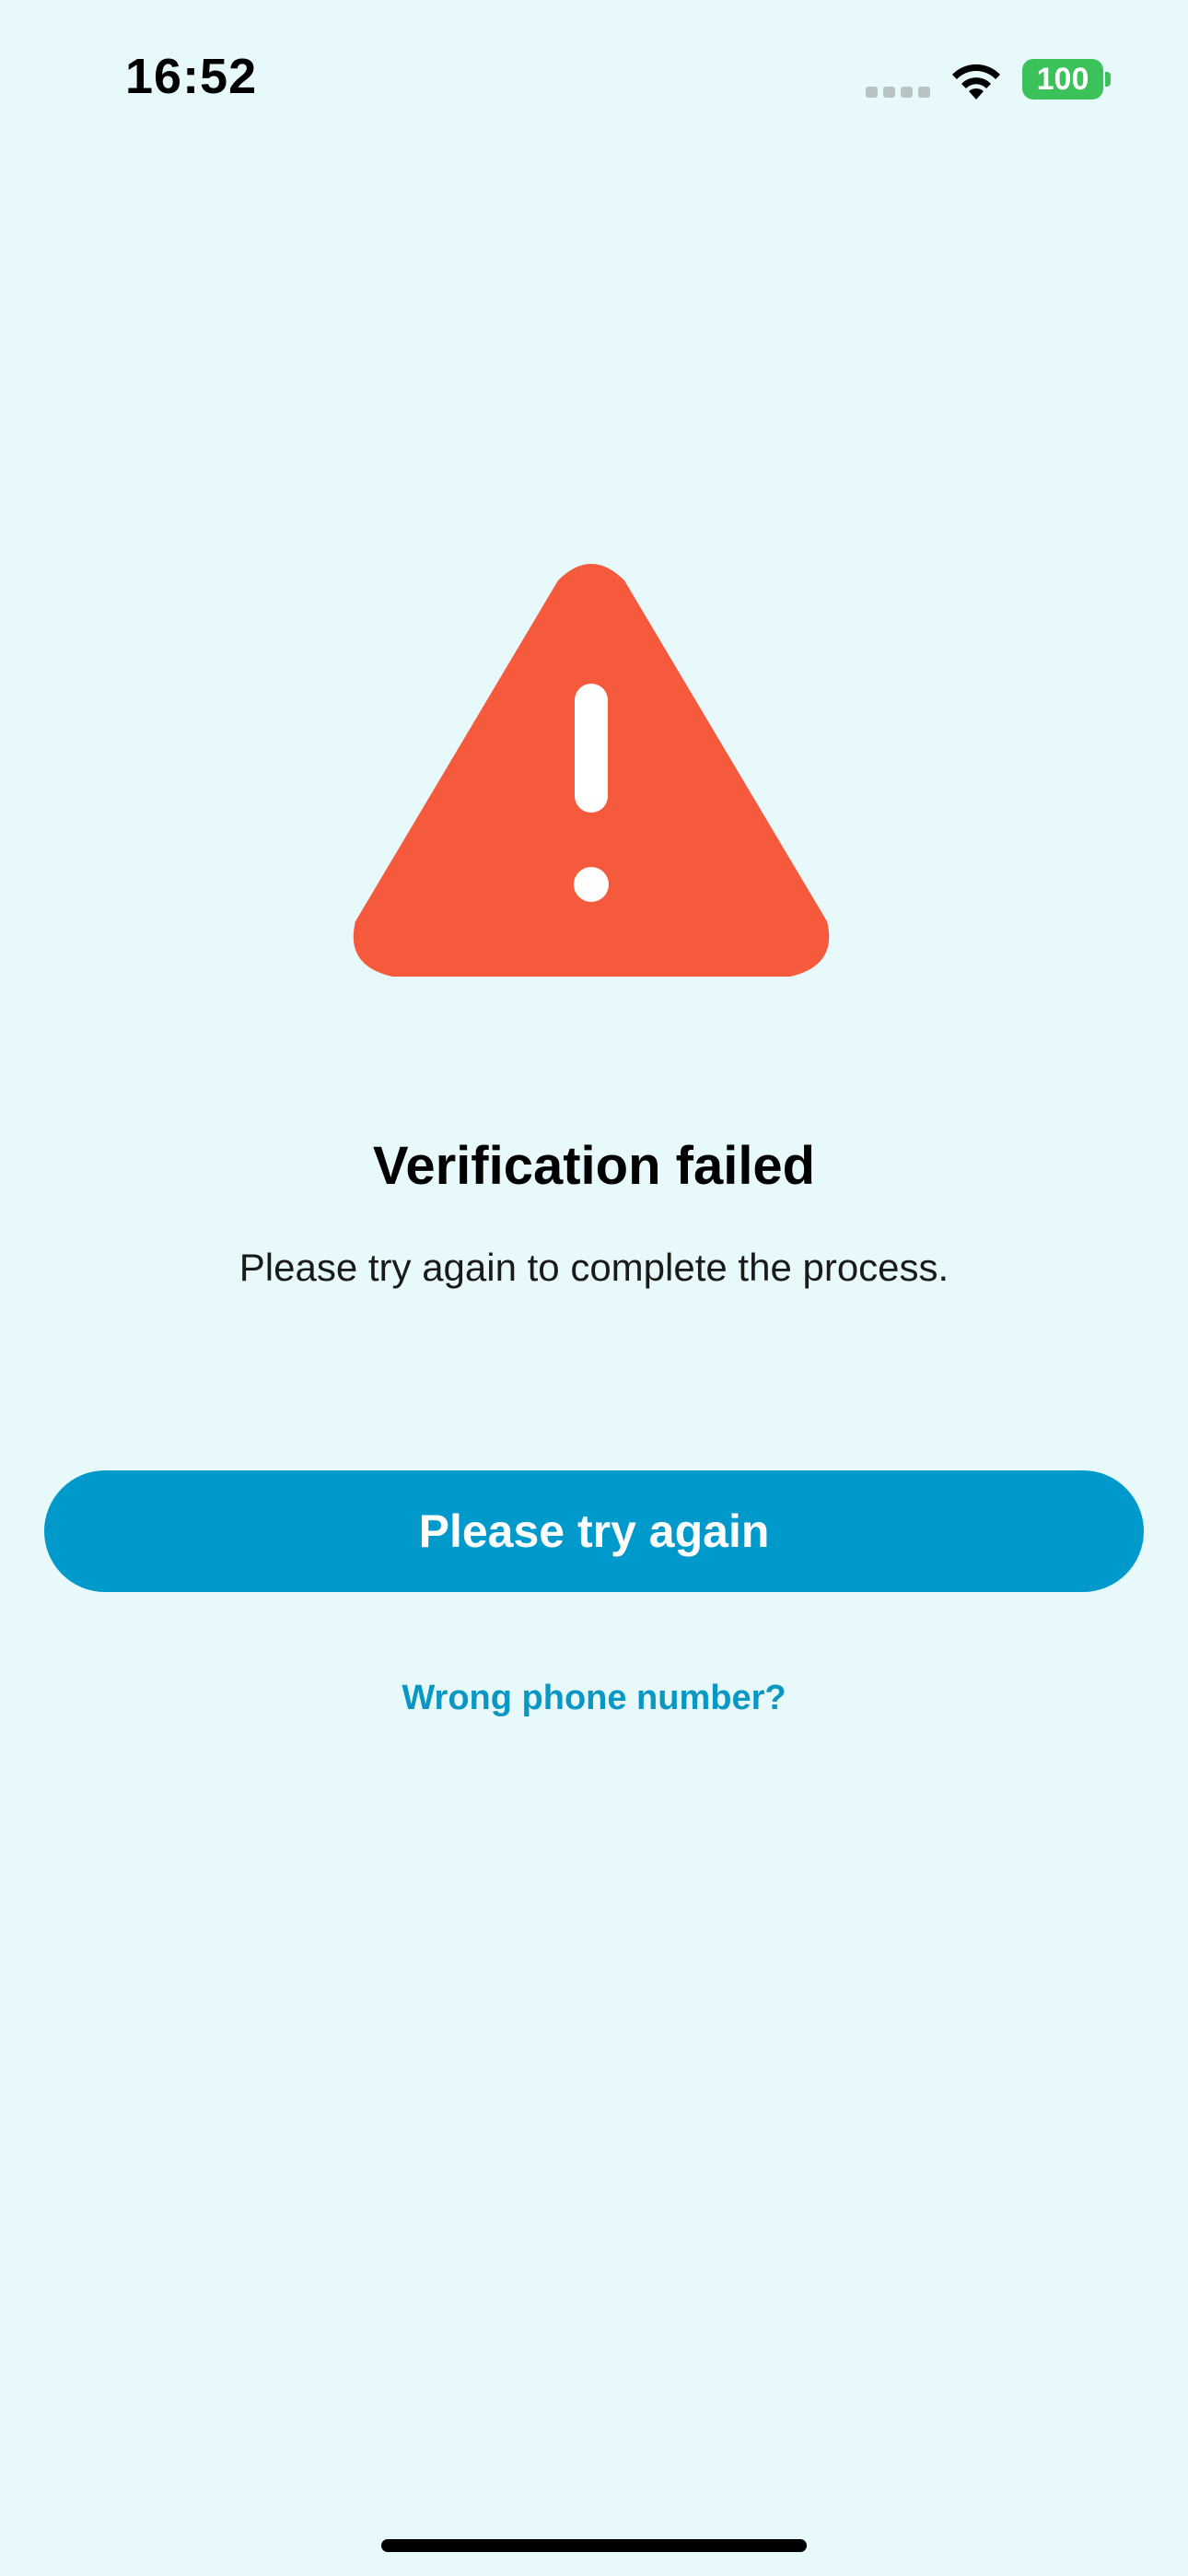  What do you see at coordinates (191, 76) in the screenshot?
I see `status-time: 16:52` at bounding box center [191, 76].